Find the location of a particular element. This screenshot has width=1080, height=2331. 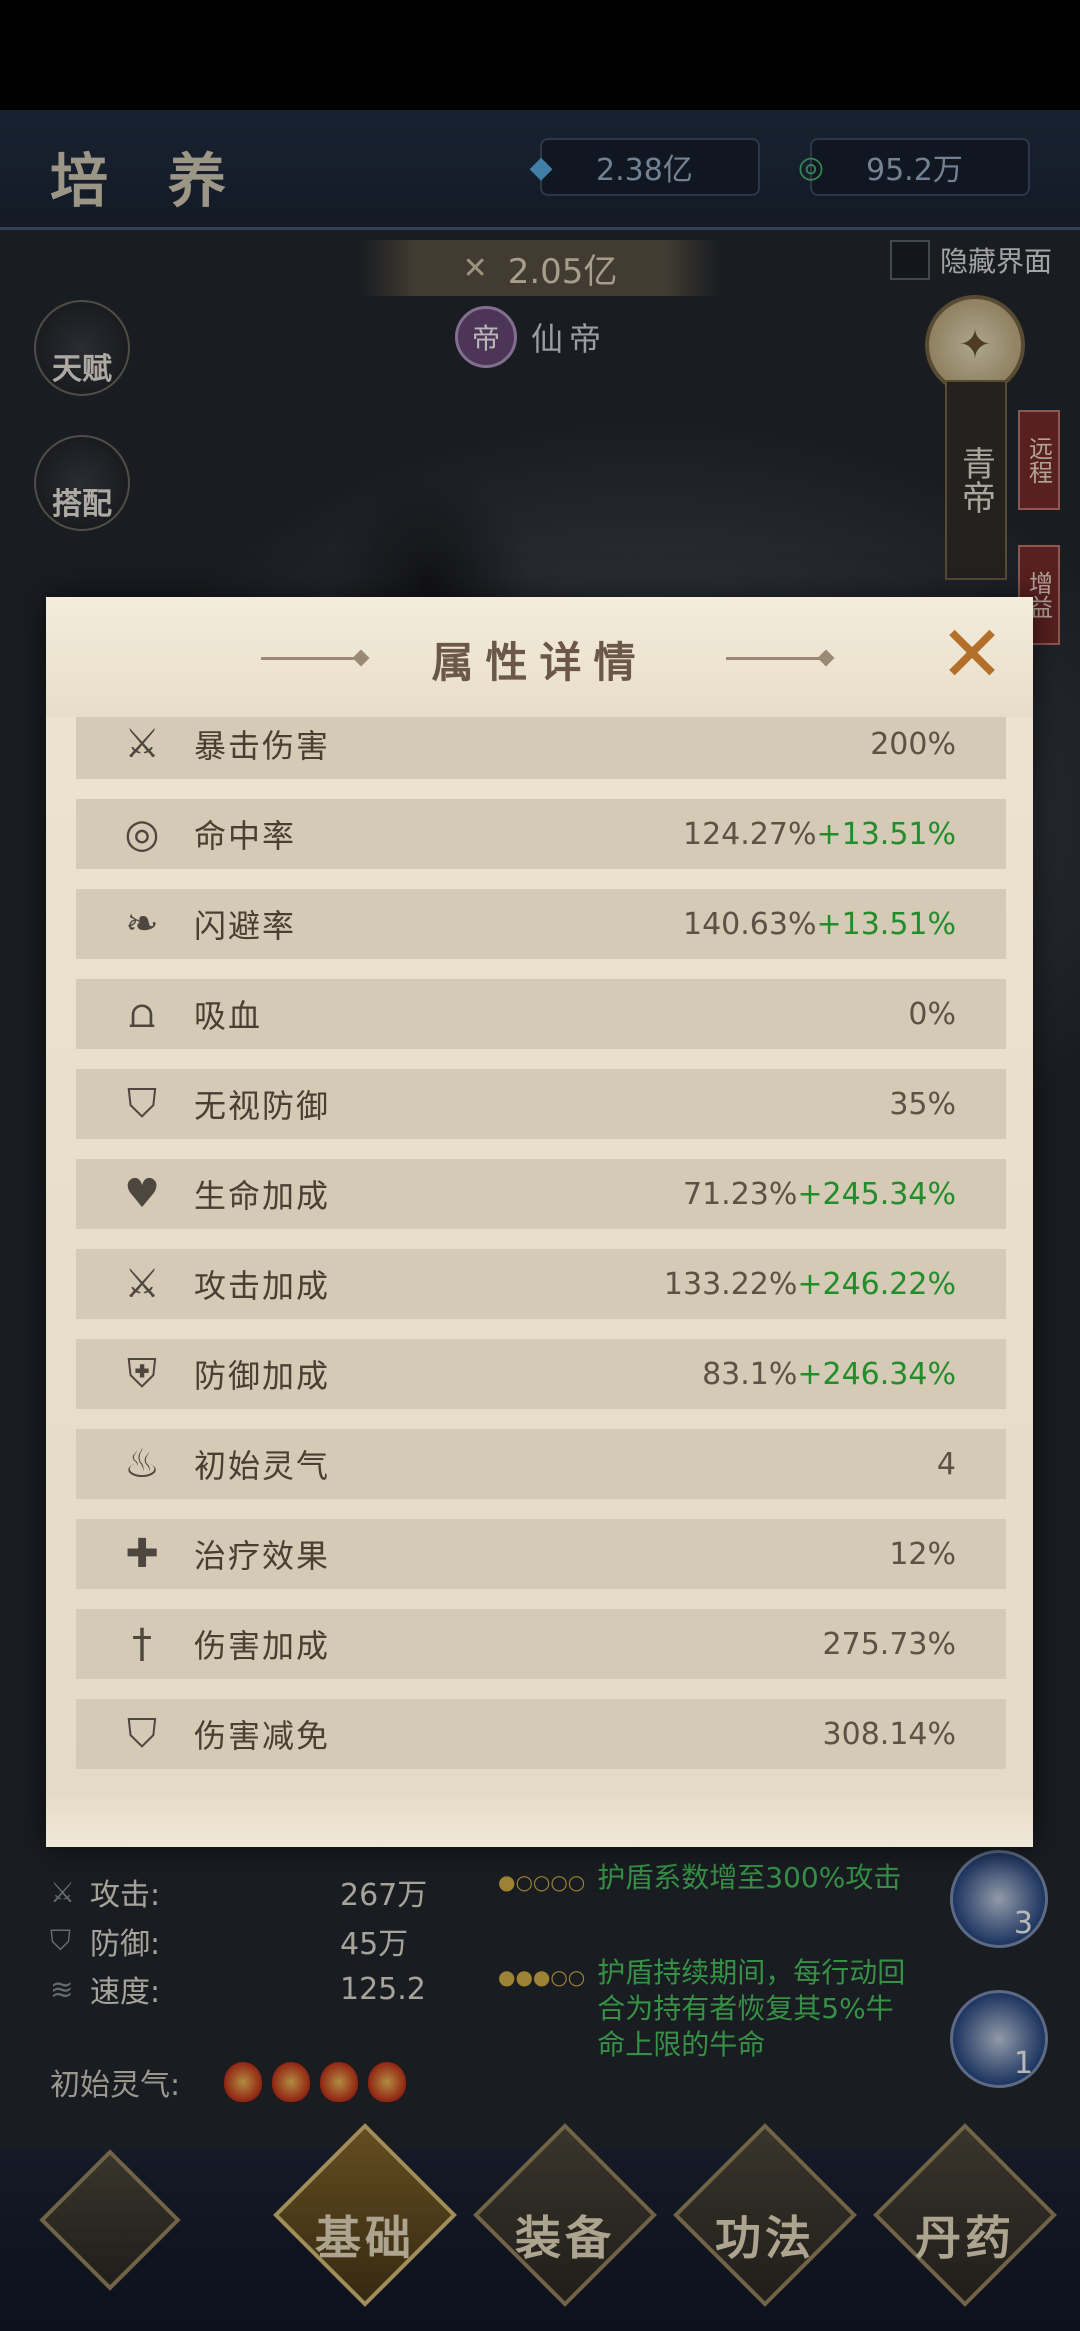

attr-row-damage-bonus: † 伤害加成 275.73% is located at coordinates (541, 1644).